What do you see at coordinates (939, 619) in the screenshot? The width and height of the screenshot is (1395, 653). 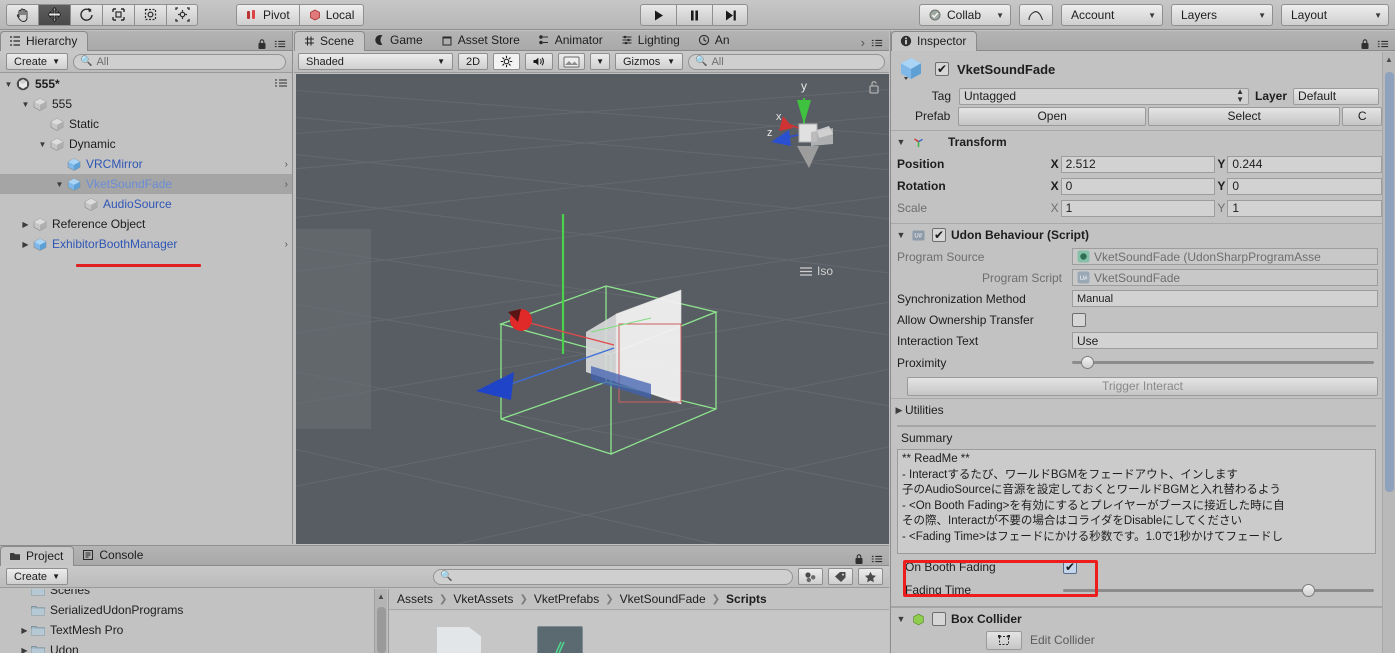 I see `box-collider-enabled-checkbox` at bounding box center [939, 619].